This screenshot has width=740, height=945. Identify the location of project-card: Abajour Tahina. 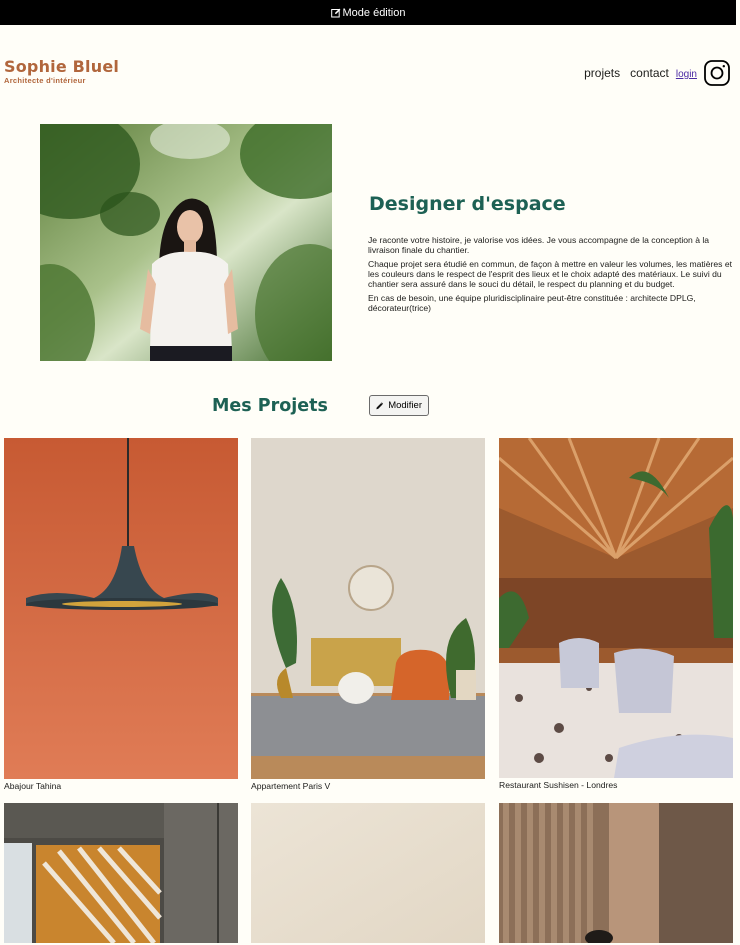
(121, 614).